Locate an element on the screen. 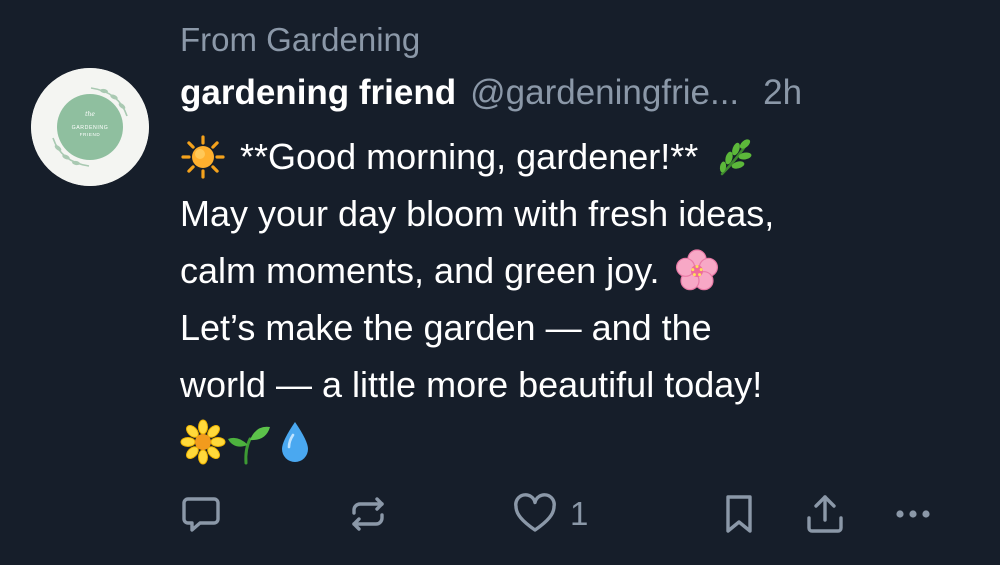 Image resolution: width=1000 pixels, height=565 pixels. post-line-text: calm moments, and green joy. is located at coordinates (420, 270).